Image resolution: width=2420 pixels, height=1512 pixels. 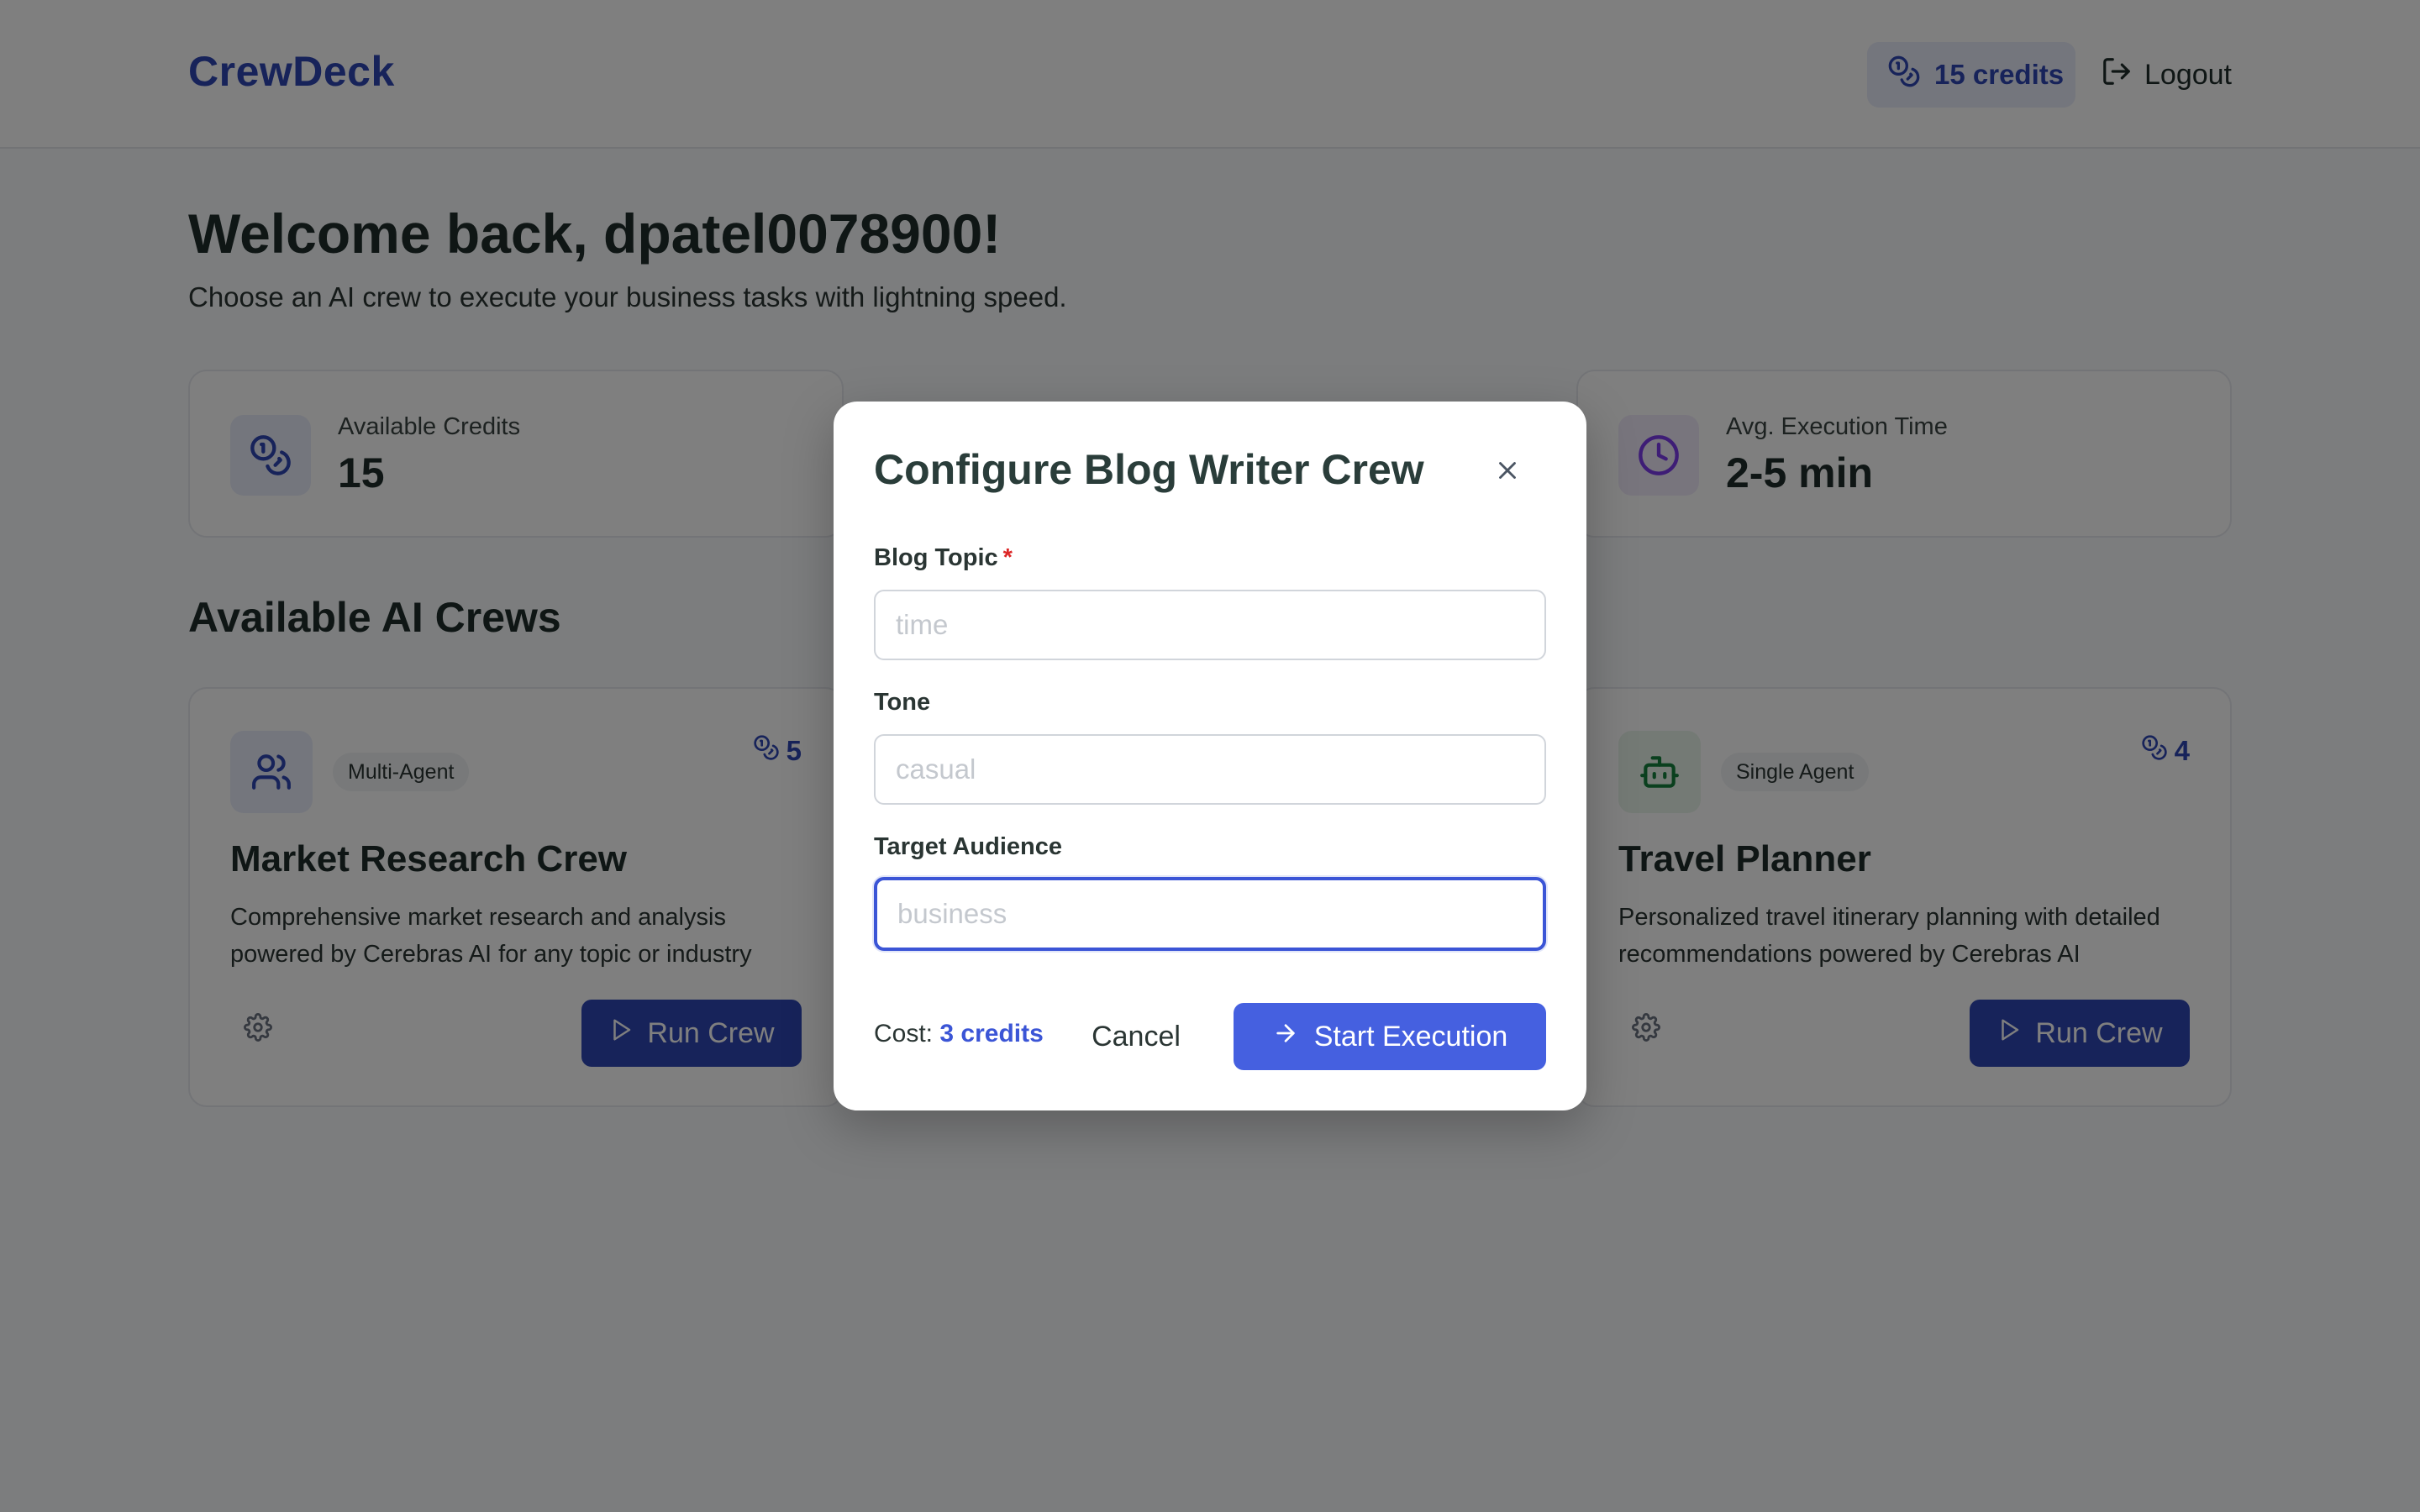 I want to click on cost-value: 3 credits, so click(x=992, y=1033).